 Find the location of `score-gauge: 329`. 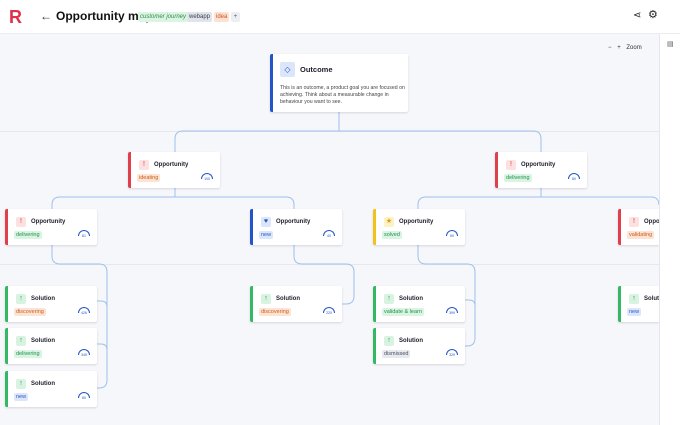

score-gauge: 329 is located at coordinates (452, 354).